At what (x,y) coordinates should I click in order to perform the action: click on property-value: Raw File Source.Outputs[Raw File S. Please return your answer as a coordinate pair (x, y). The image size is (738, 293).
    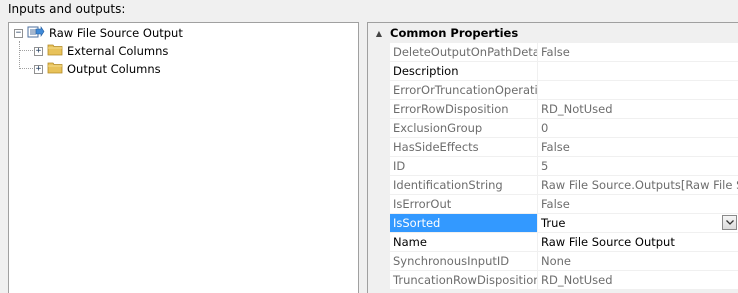
    Looking at the image, I should click on (638, 185).